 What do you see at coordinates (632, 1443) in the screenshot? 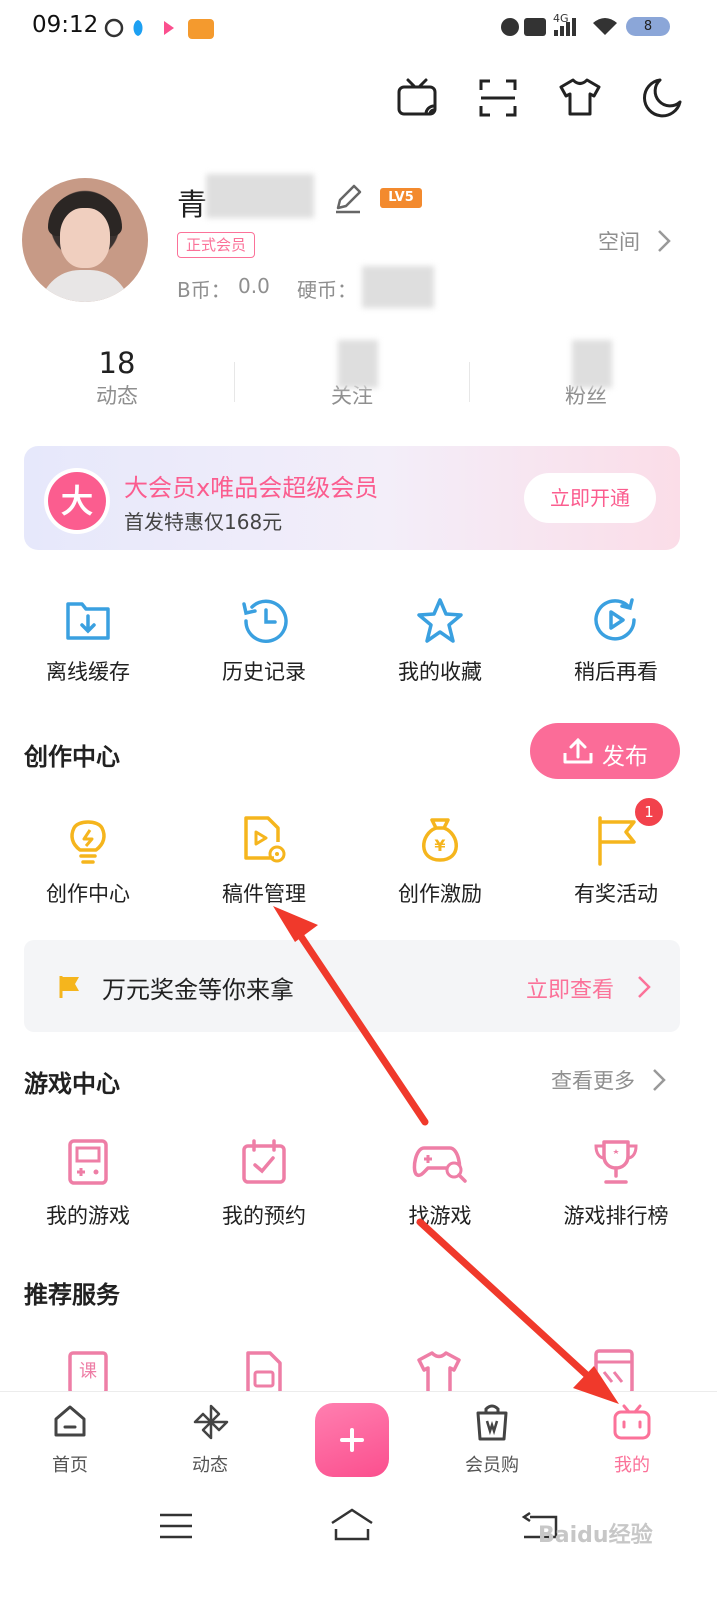
I see `tab-mine: 我的` at bounding box center [632, 1443].